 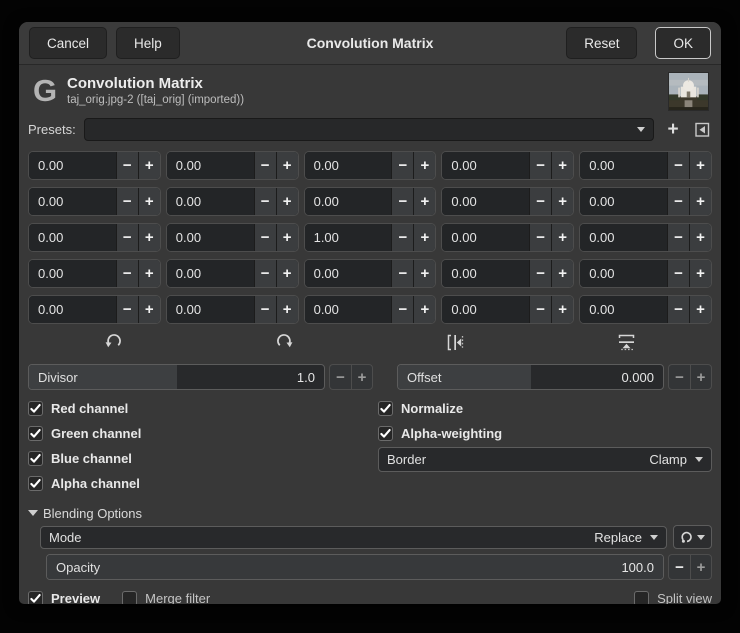 What do you see at coordinates (683, 43) in the screenshot?
I see `ok-button: OK` at bounding box center [683, 43].